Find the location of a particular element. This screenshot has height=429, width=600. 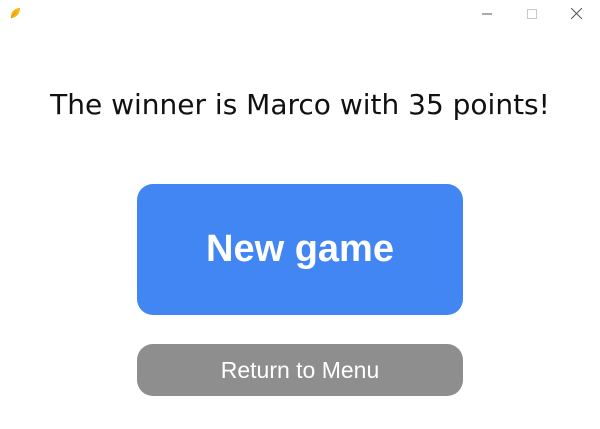

minimize-button is located at coordinates (487, 15).